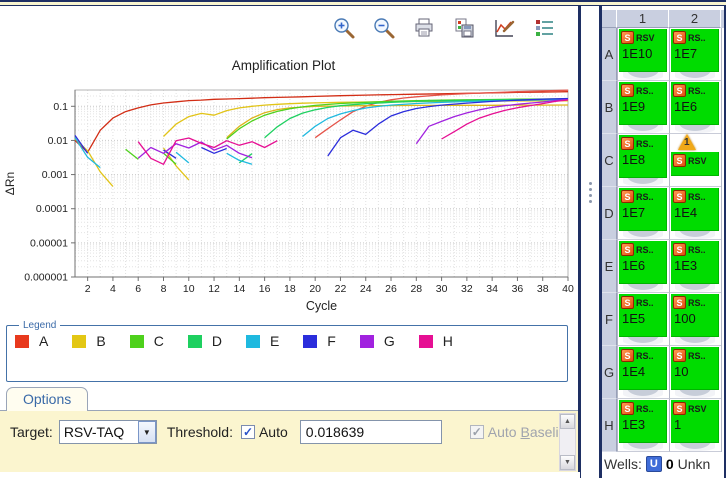  I want to click on scroll-up-icon: ▲, so click(567, 421).